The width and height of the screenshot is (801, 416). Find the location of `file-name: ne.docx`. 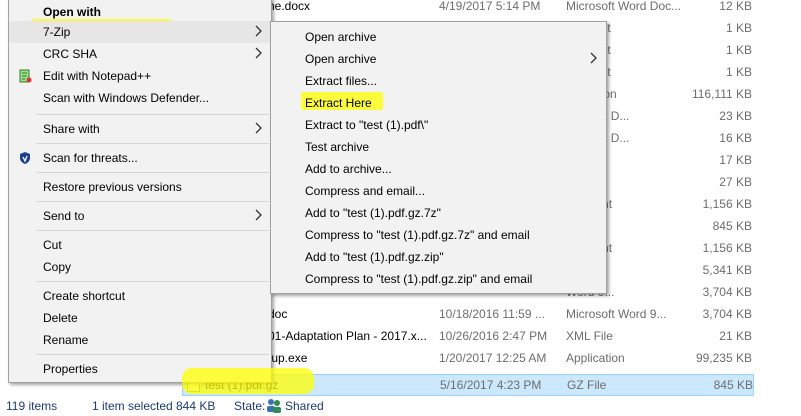

file-name: ne.docx is located at coordinates (289, 6).